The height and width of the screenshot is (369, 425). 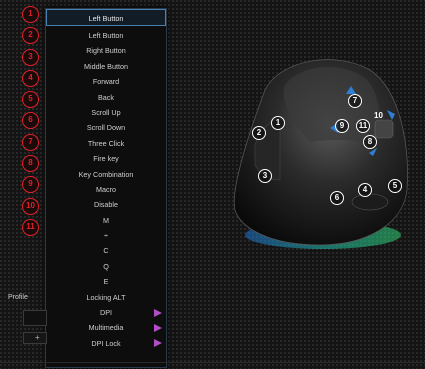 I want to click on menu-item-right-button: Right Button, so click(x=106, y=50).